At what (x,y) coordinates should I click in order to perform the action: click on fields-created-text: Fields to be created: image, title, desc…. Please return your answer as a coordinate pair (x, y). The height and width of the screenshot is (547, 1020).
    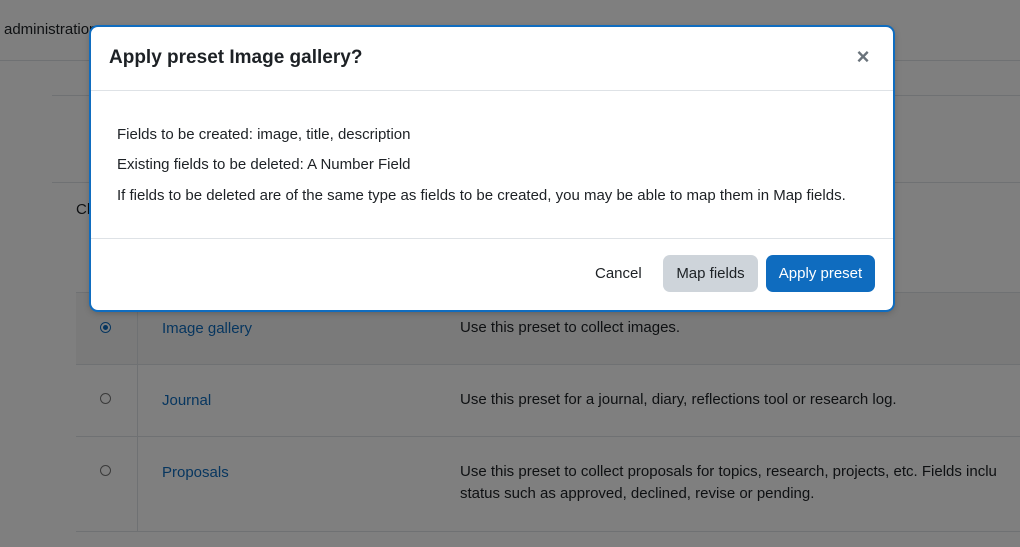
    Looking at the image, I should click on (264, 134).